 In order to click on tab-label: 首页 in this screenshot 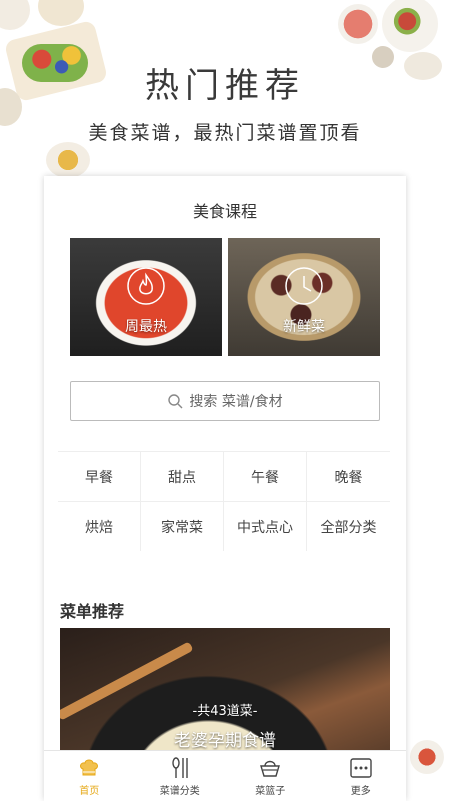, I will do `click(89, 791)`.